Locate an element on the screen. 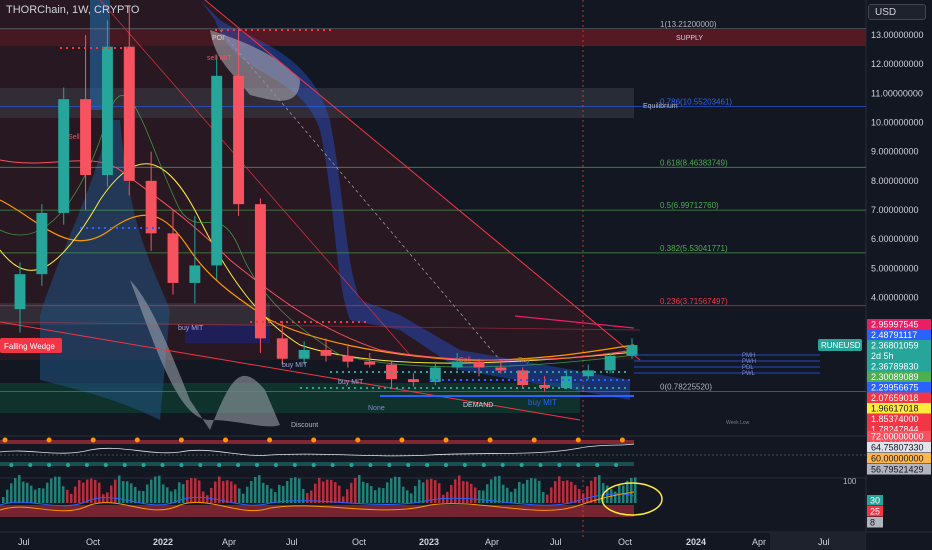 The image size is (932, 550). price-tick-label: 11.00000000 is located at coordinates (897, 93).